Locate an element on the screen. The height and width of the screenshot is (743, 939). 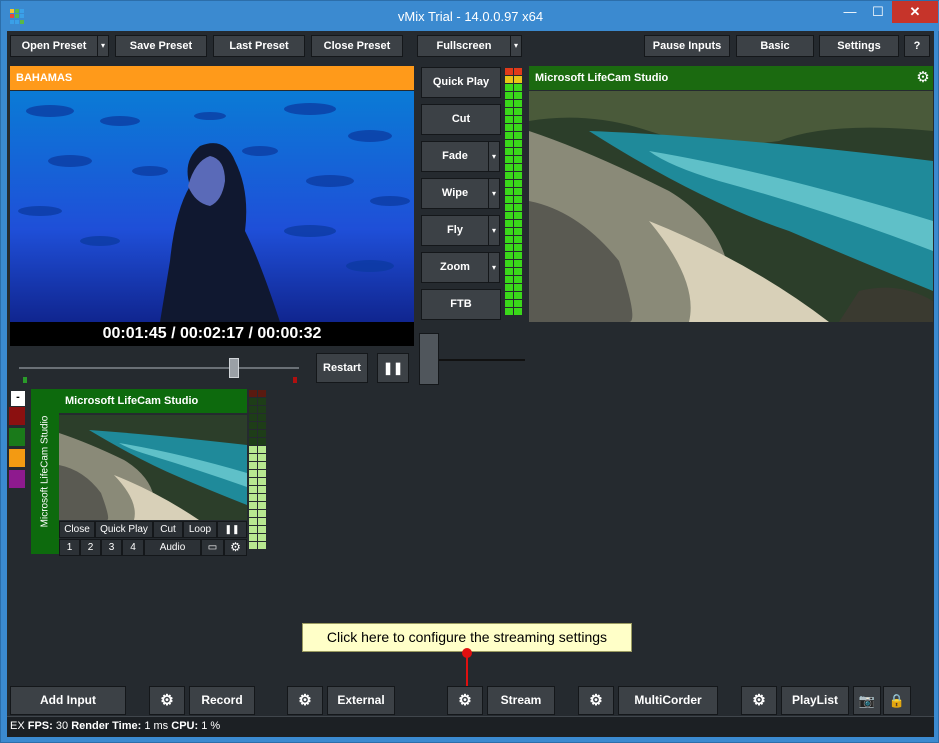
seek-bar is located at coordinates (159, 368).